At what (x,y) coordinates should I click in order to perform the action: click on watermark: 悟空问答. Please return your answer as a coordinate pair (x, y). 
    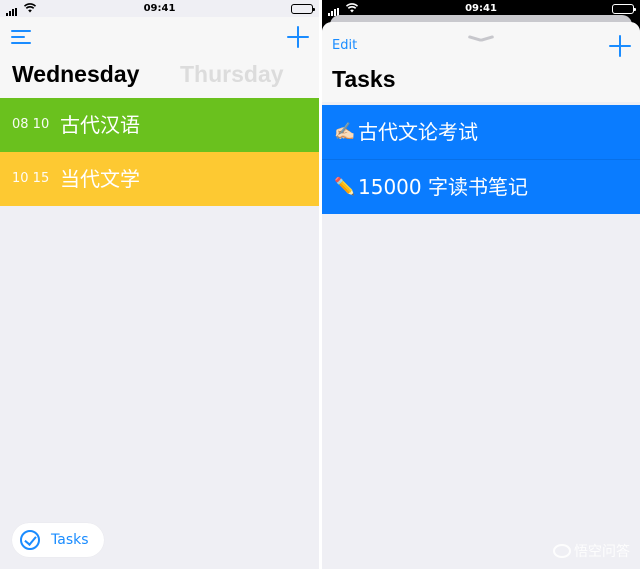
    Looking at the image, I should click on (591, 551).